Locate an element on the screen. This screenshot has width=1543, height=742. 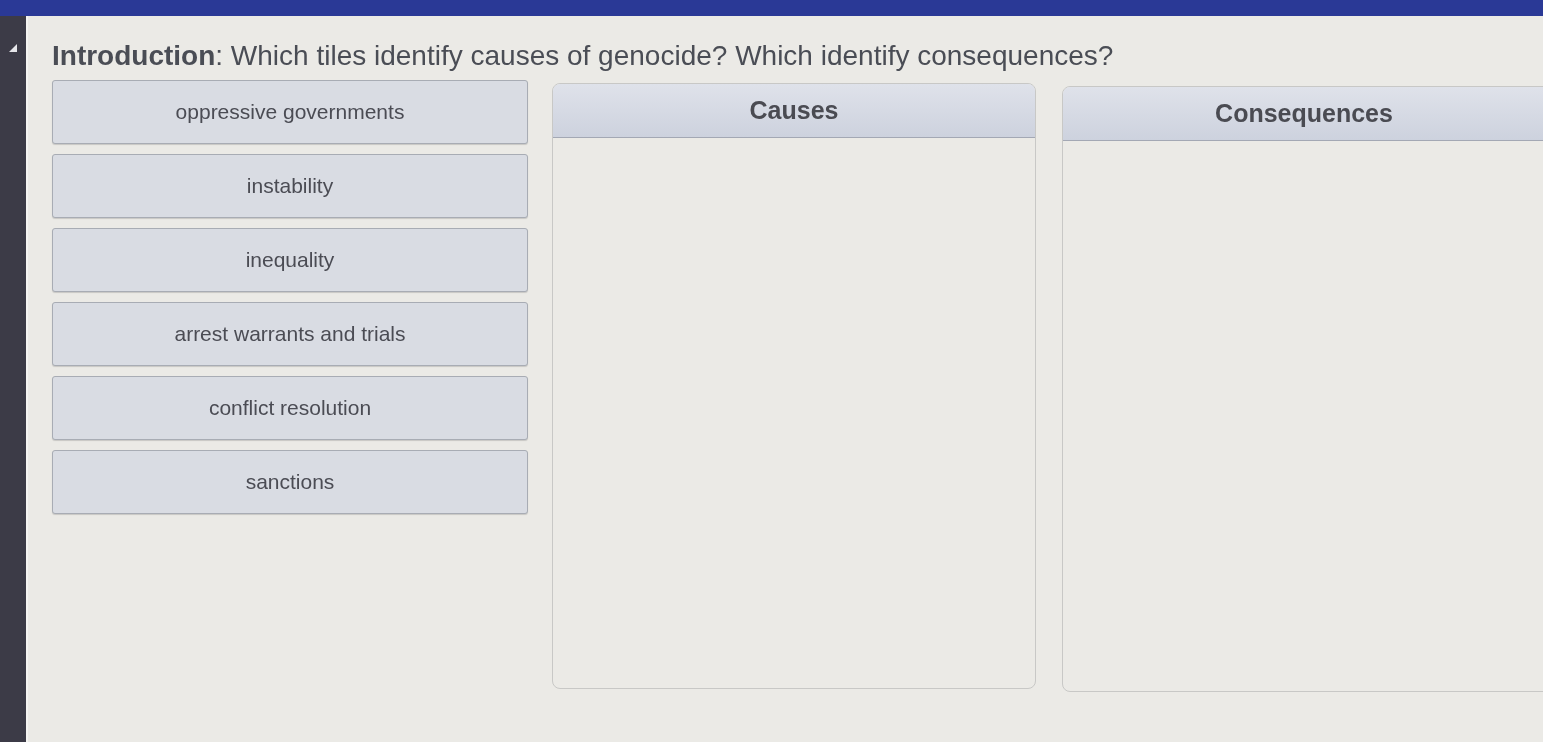
corner-triangle-icon is located at coordinates (13, 48).